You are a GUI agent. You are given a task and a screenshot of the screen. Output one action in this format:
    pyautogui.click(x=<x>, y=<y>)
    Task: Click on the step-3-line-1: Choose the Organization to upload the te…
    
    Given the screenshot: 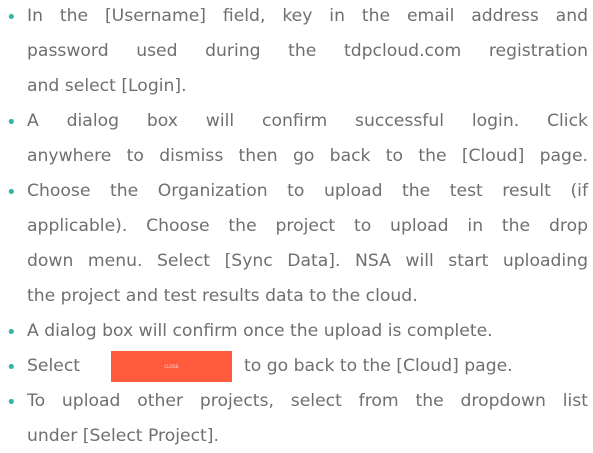 What is the action you would take?
    pyautogui.click(x=307, y=191)
    